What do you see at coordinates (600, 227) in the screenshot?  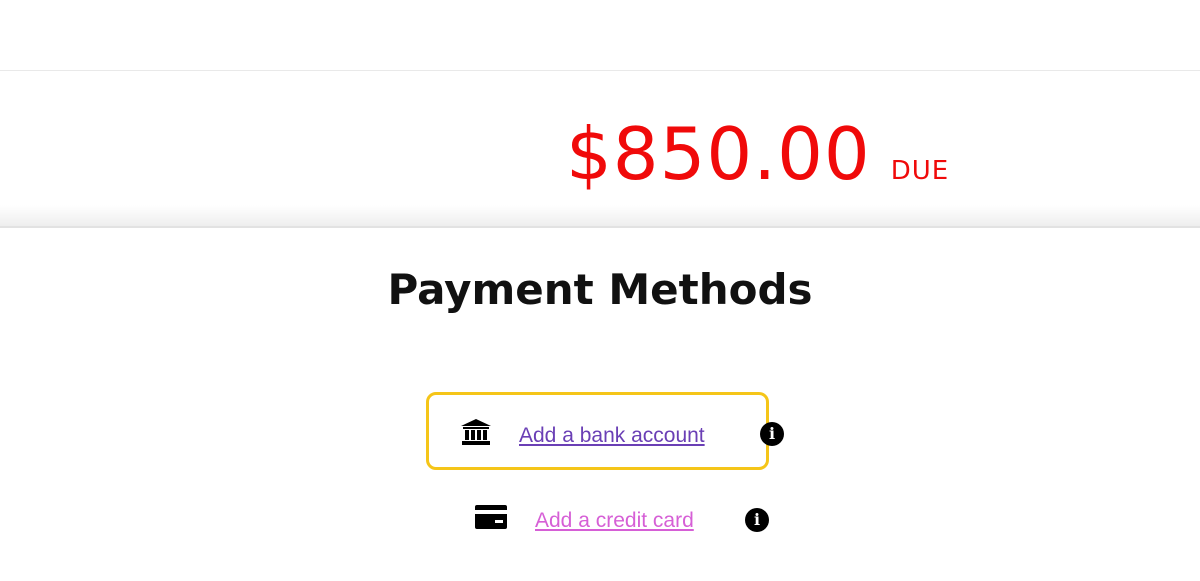 I see `section-divider` at bounding box center [600, 227].